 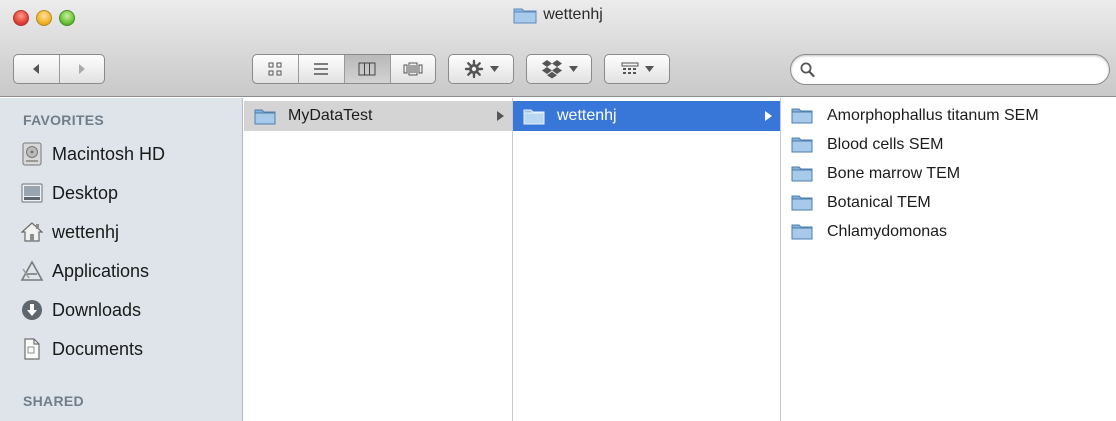 I want to click on sidebar-item-label: Macintosh HD, so click(x=109, y=153).